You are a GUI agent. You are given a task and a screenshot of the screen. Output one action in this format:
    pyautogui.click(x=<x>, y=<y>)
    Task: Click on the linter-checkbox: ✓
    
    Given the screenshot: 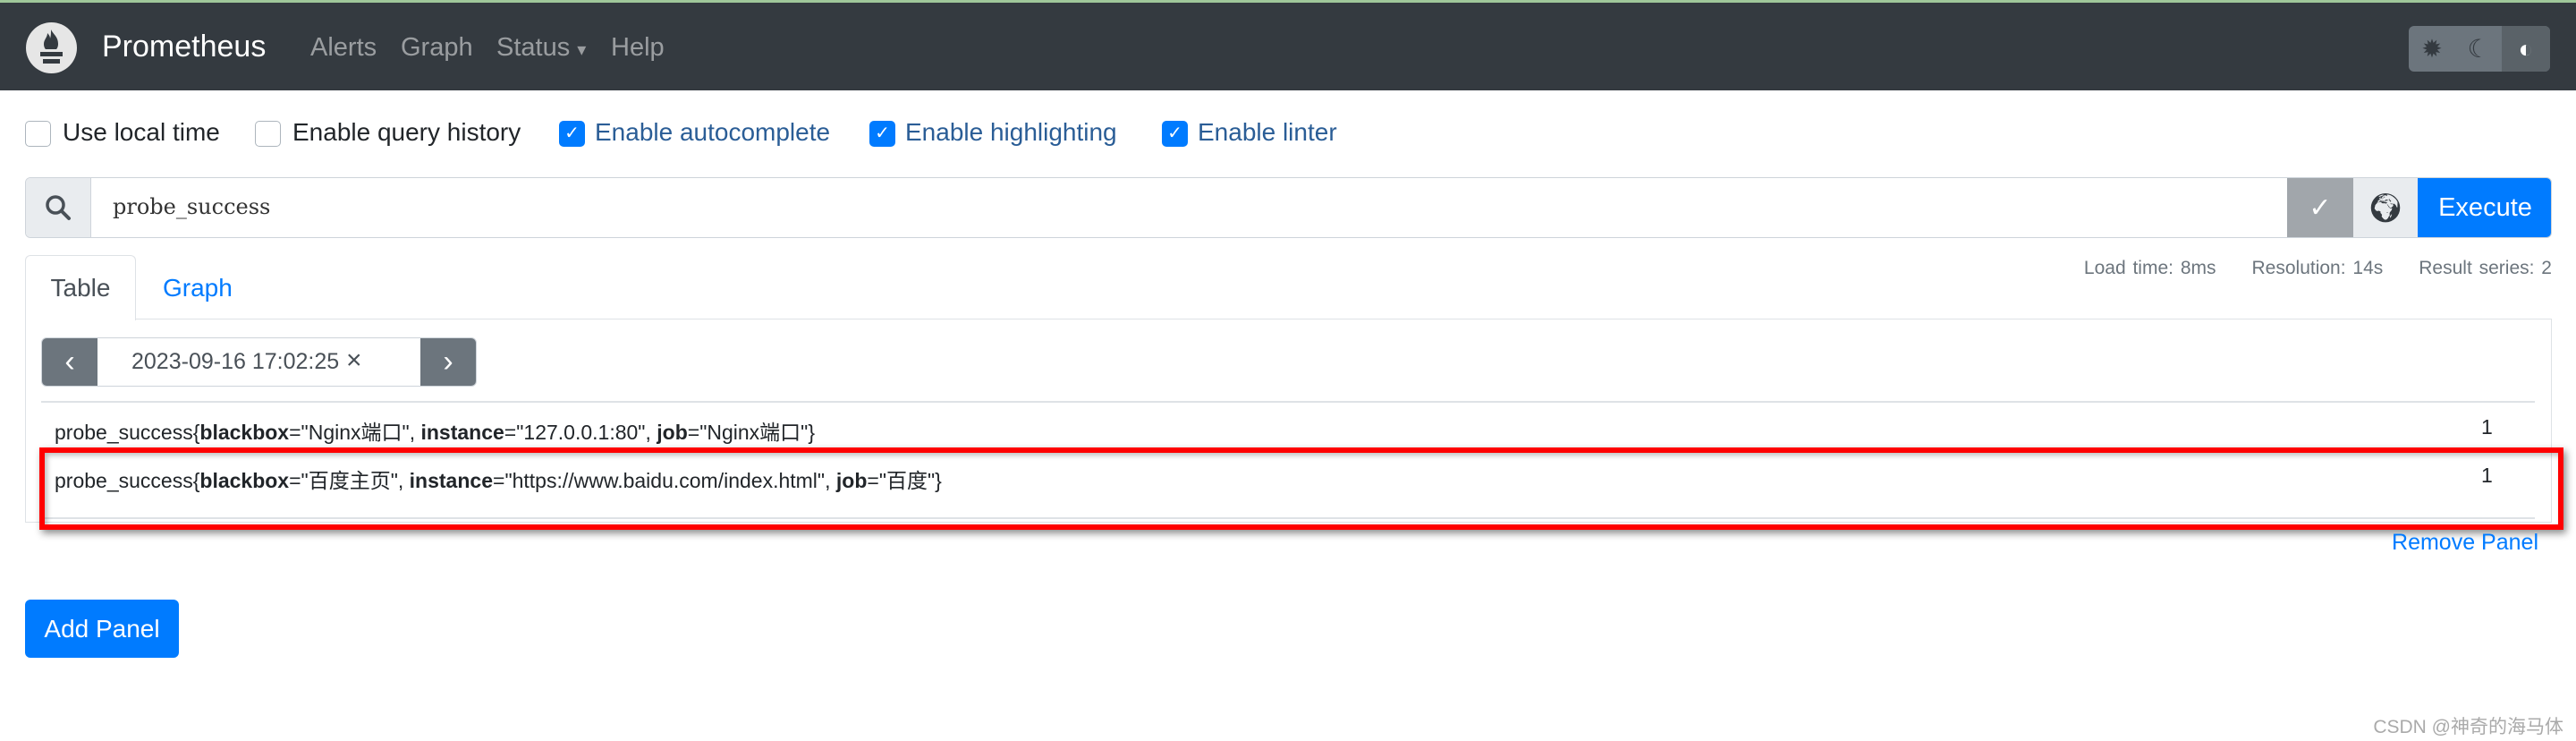 What is the action you would take?
    pyautogui.click(x=1175, y=134)
    